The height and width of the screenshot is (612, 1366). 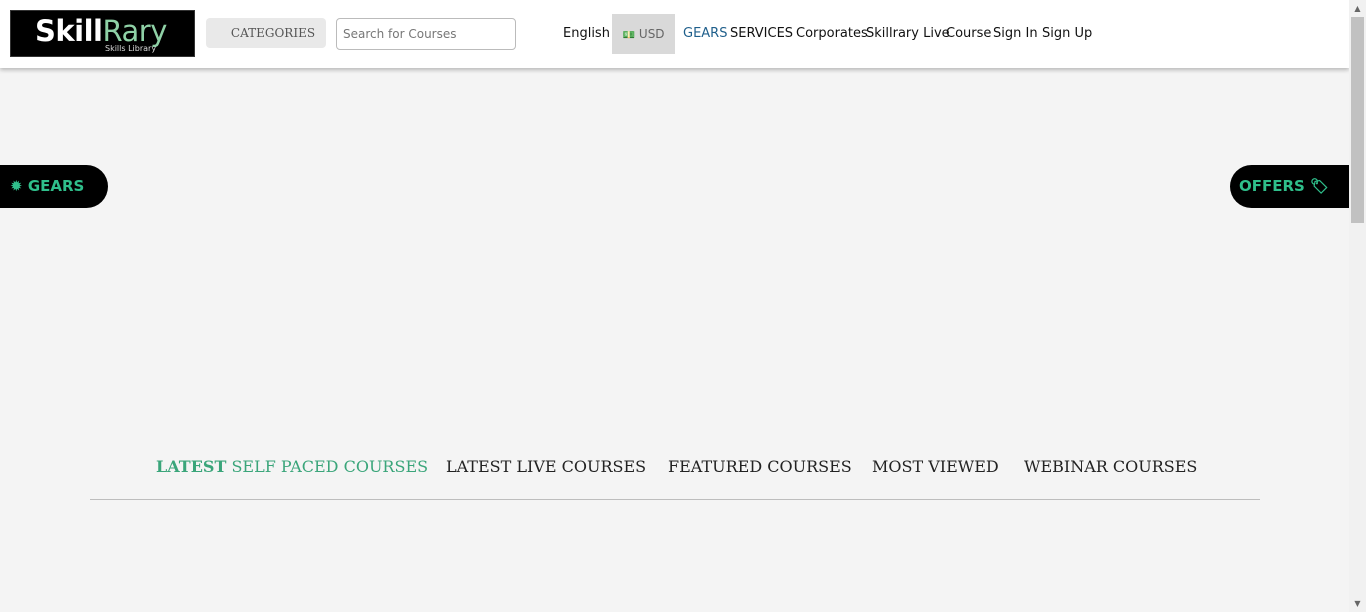 What do you see at coordinates (908, 33) in the screenshot?
I see `nav-skillrary-live: Skillrary Live` at bounding box center [908, 33].